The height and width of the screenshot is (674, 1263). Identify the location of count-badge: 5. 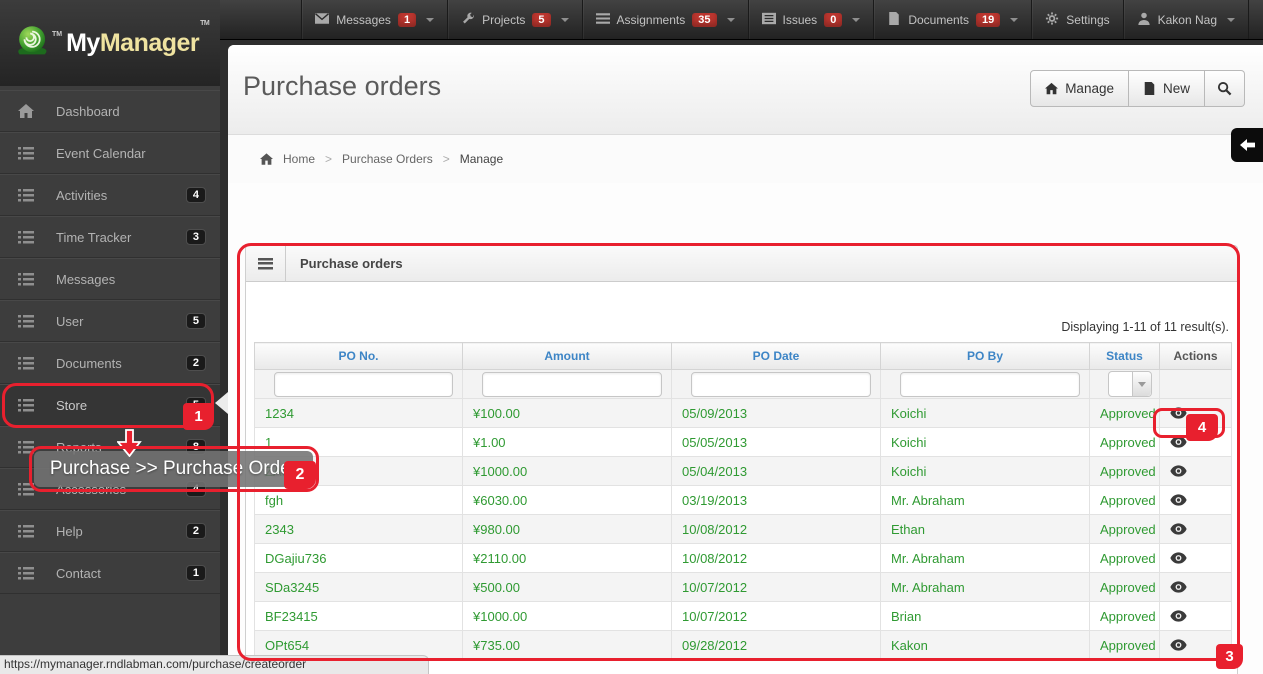
(195, 321).